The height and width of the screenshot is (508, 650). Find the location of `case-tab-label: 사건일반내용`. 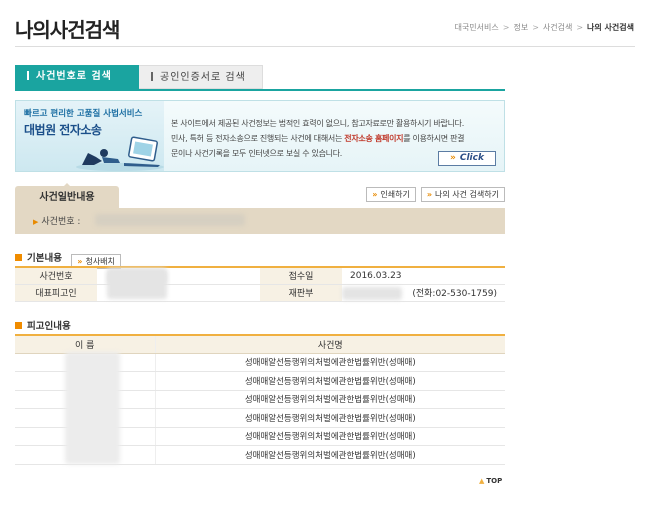

case-tab-label: 사건일반내용 is located at coordinates (67, 197).